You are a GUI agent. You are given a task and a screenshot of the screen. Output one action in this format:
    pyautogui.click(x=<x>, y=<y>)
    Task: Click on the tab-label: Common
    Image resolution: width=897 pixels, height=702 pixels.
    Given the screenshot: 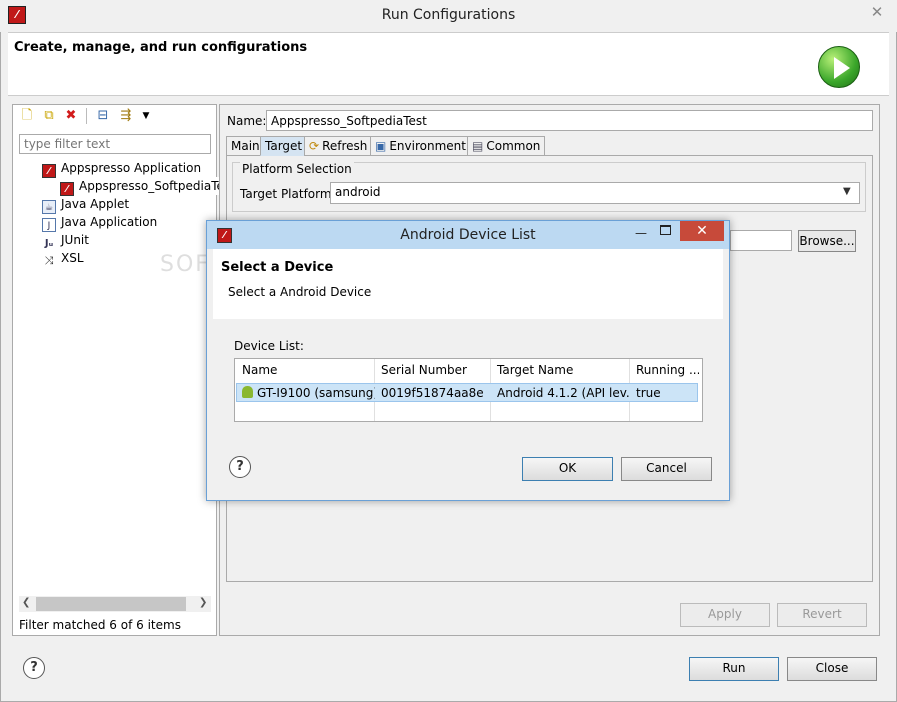 What is the action you would take?
    pyautogui.click(x=513, y=146)
    